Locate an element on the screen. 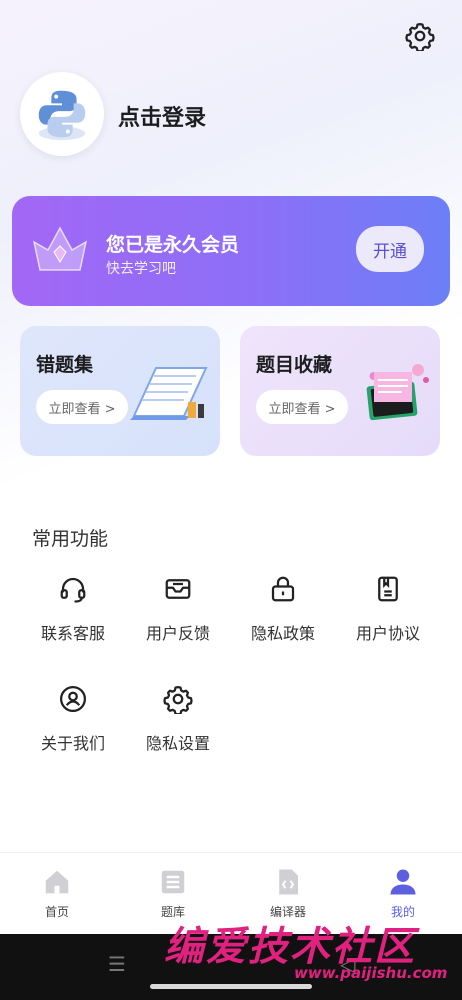  user-circle-icon is located at coordinates (73, 699).